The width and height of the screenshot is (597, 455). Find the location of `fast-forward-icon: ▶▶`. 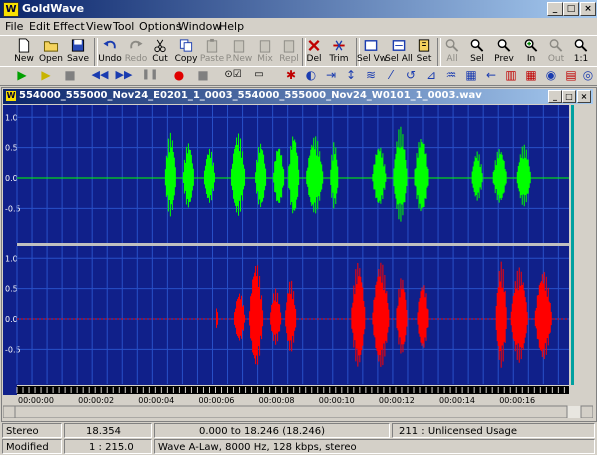

fast-forward-icon: ▶▶ is located at coordinates (124, 75).